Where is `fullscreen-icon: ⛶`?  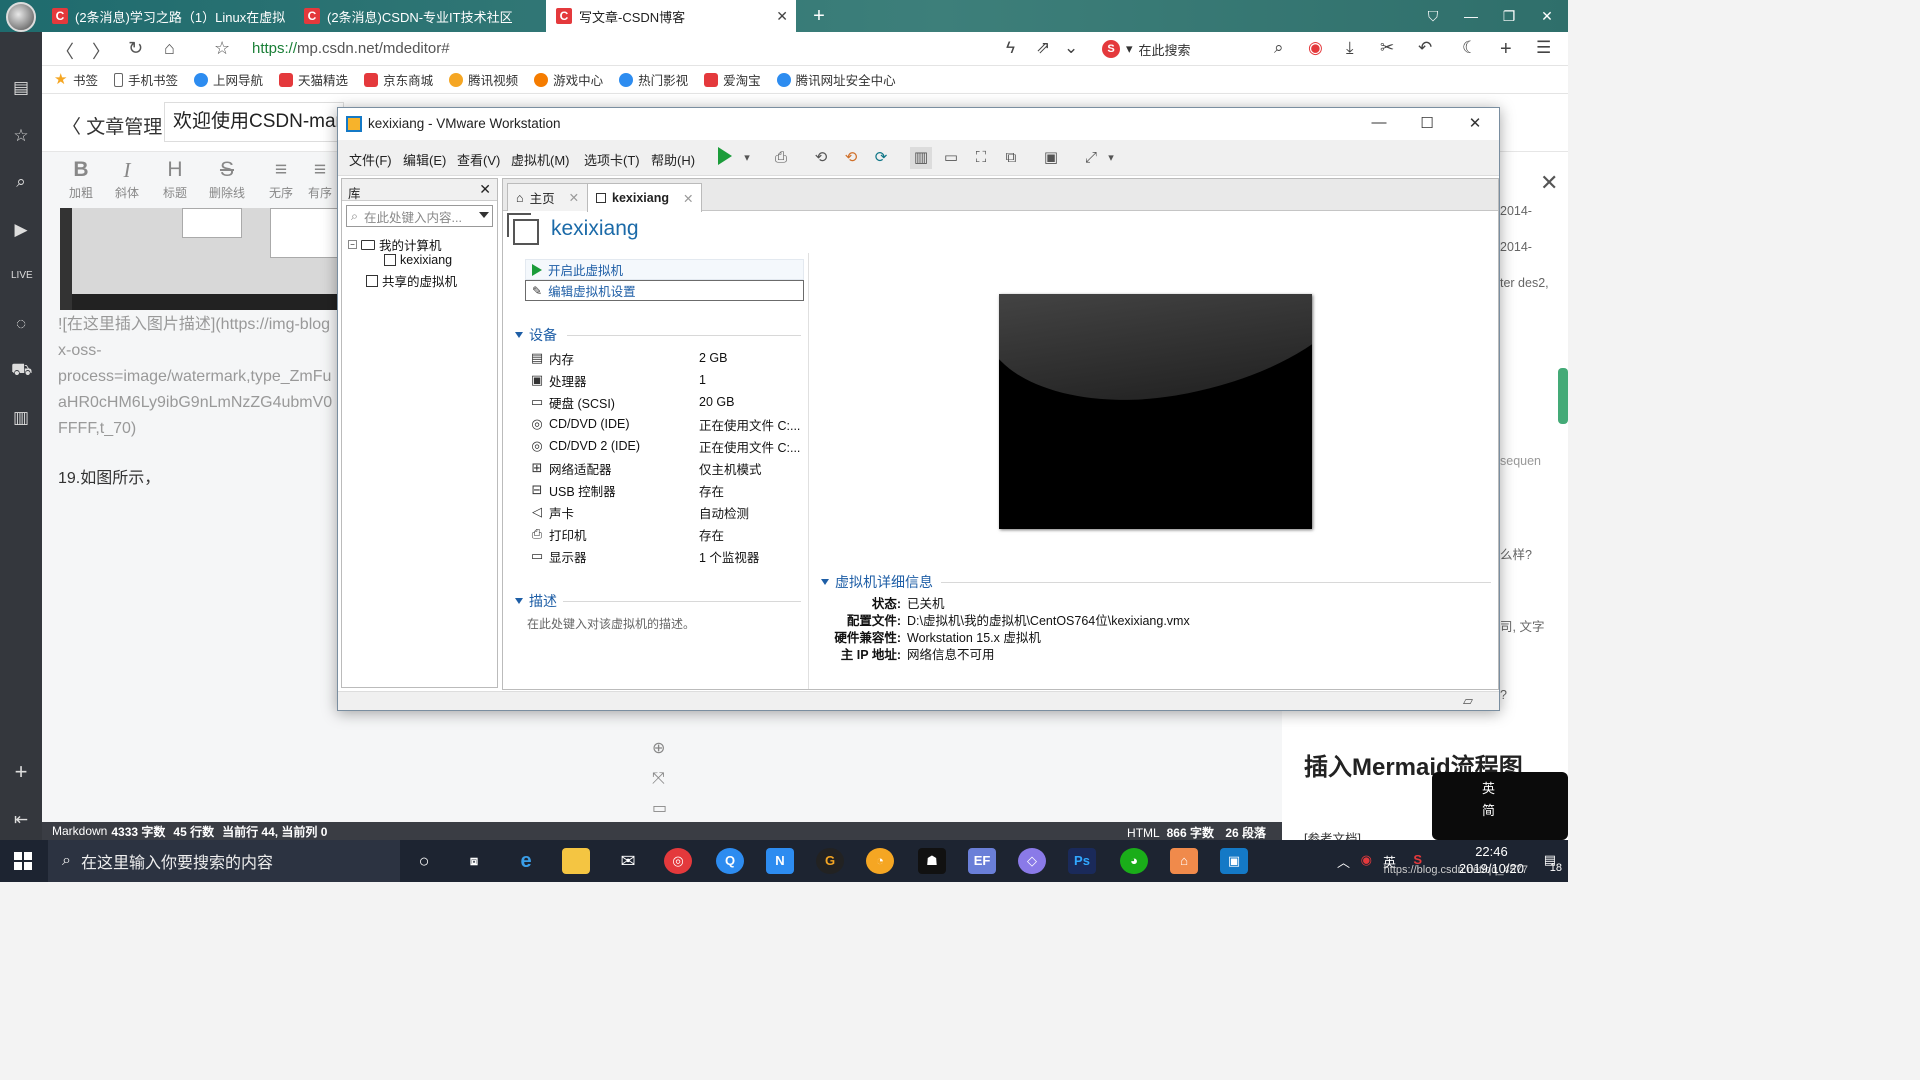 fullscreen-icon: ⛶ is located at coordinates (981, 158).